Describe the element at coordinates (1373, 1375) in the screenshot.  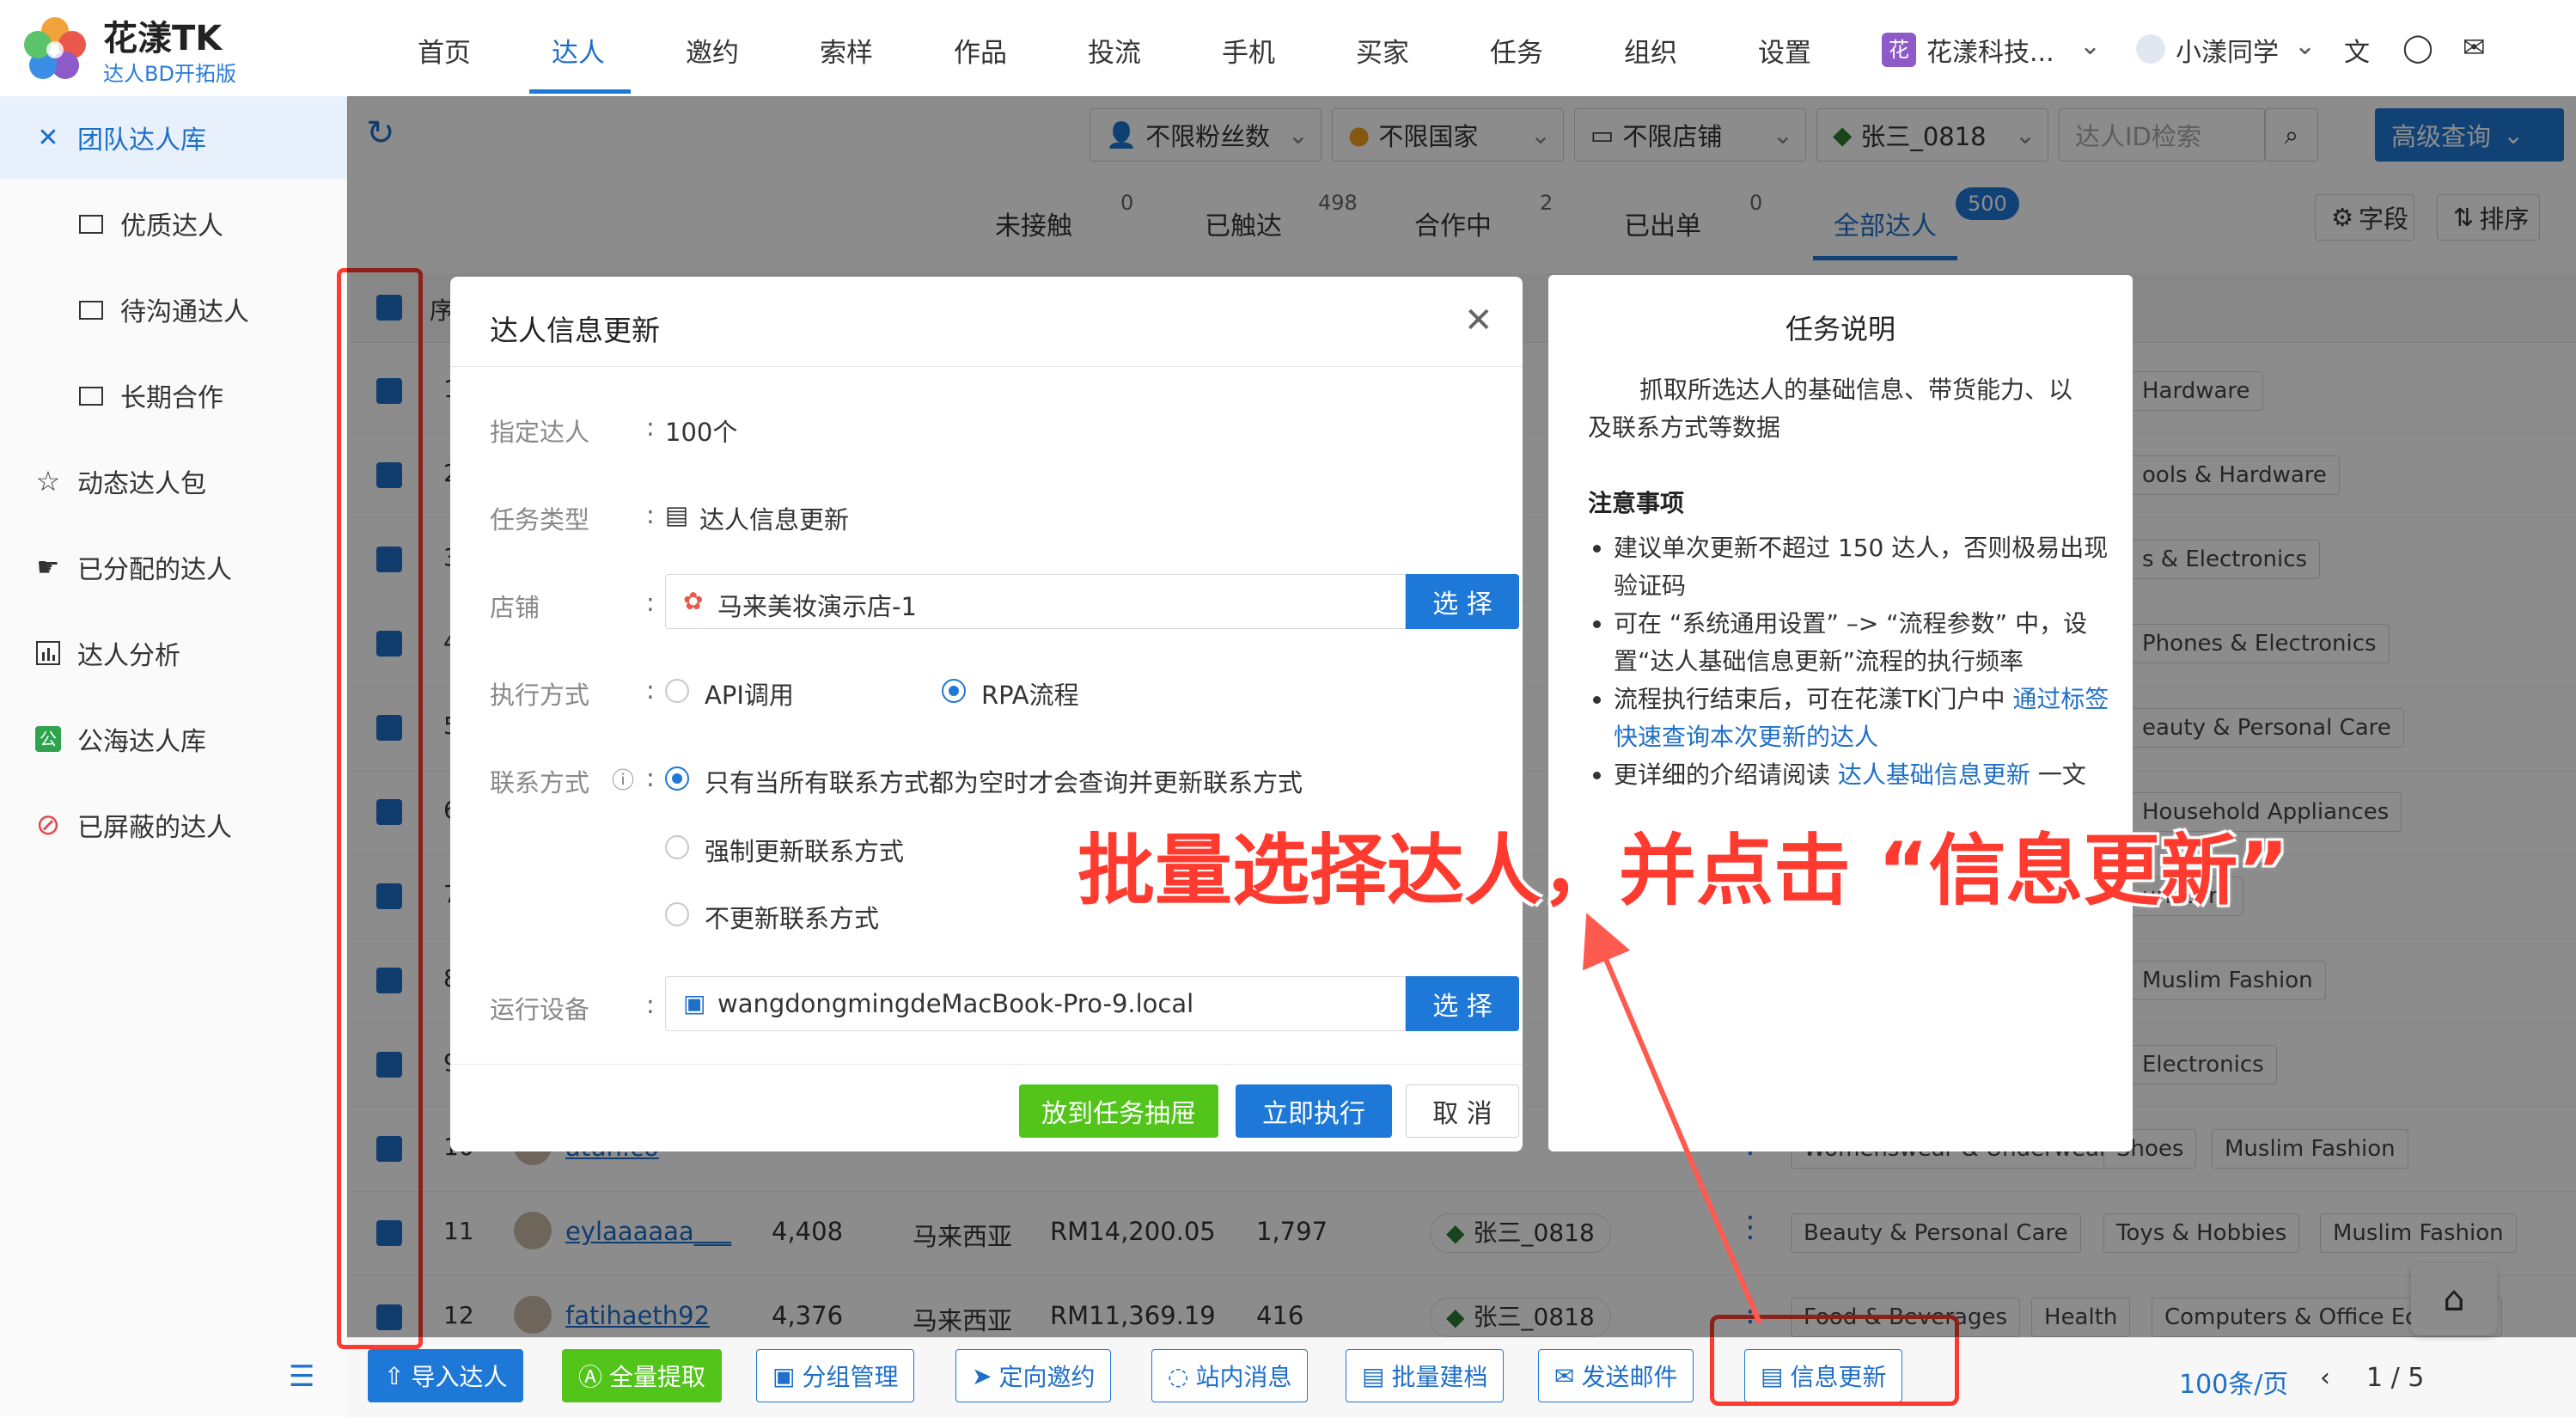
I see `profile-icon: ▤` at that location.